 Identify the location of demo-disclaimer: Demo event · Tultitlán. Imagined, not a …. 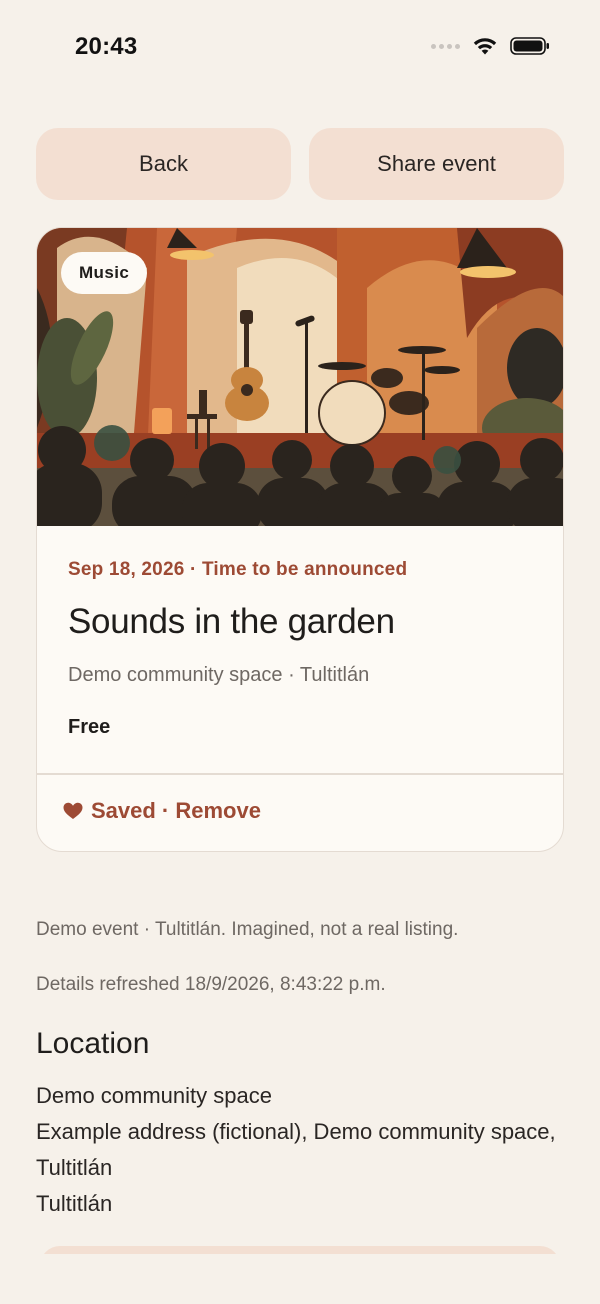
(247, 929).